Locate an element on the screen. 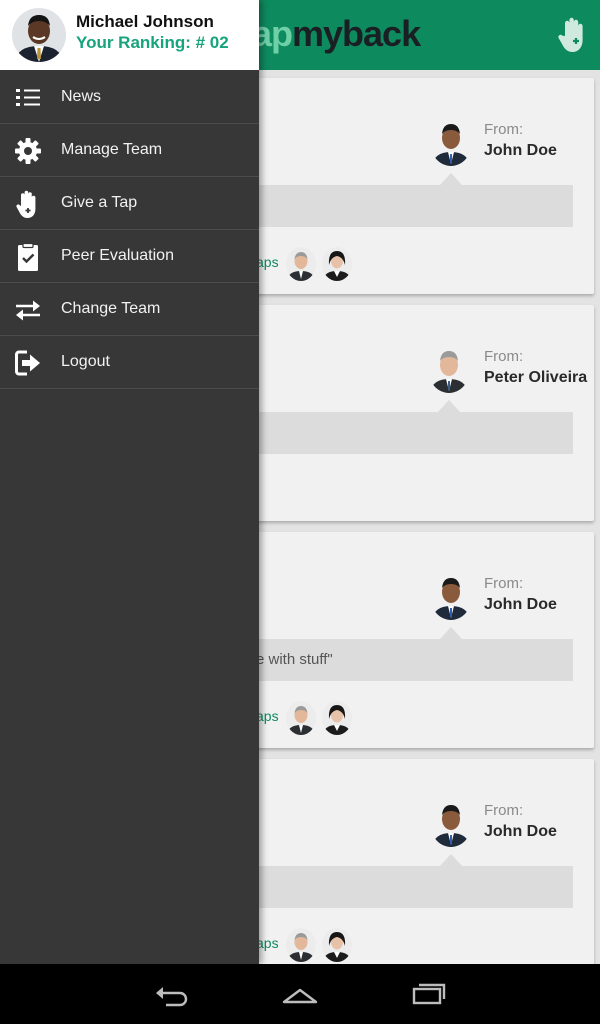  from-name: Peter Oliveira is located at coordinates (536, 377).